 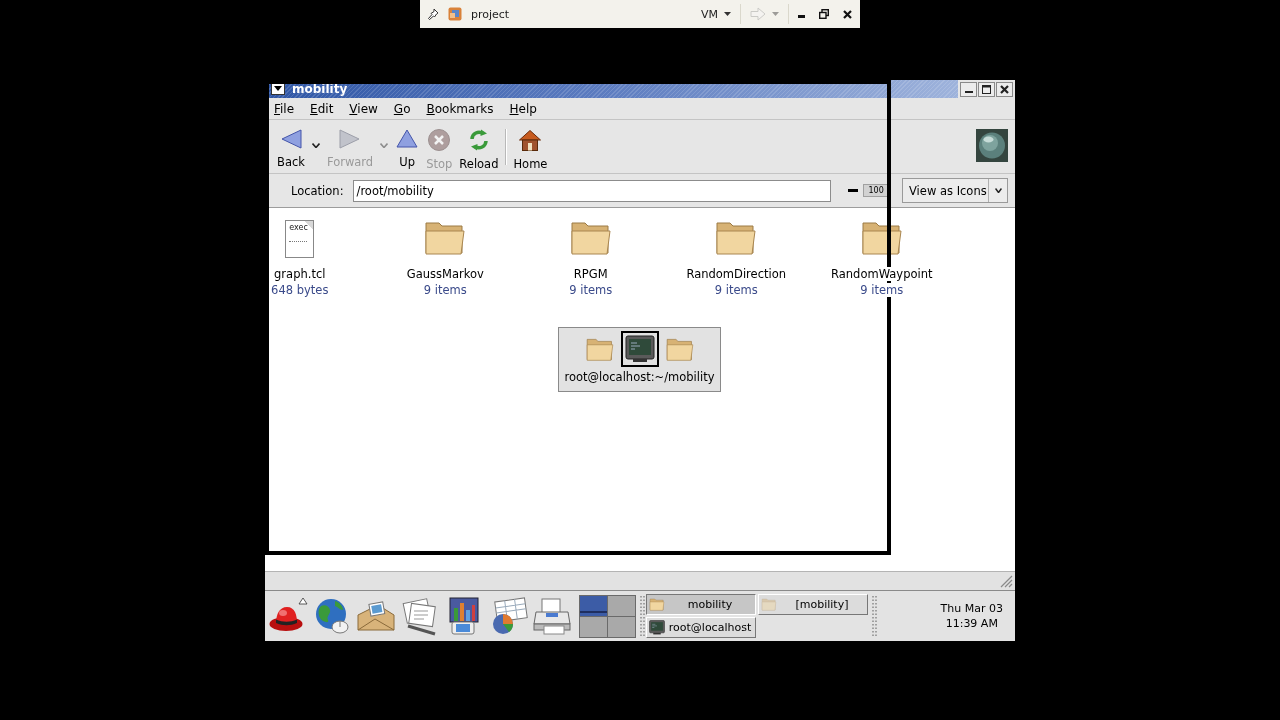 I want to click on minimize-button, so click(x=968, y=89).